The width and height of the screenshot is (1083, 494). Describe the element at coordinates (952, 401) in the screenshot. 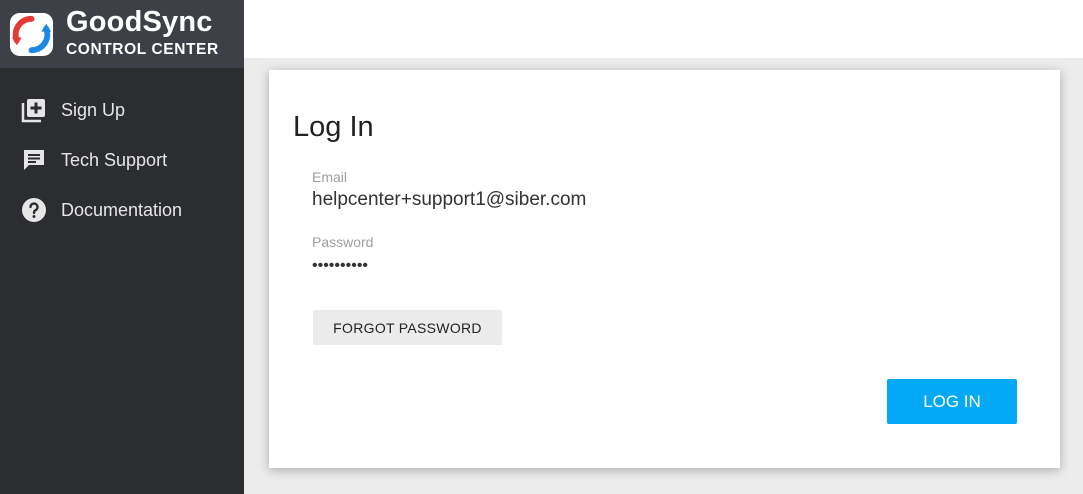

I see `login-button: LOG IN` at that location.